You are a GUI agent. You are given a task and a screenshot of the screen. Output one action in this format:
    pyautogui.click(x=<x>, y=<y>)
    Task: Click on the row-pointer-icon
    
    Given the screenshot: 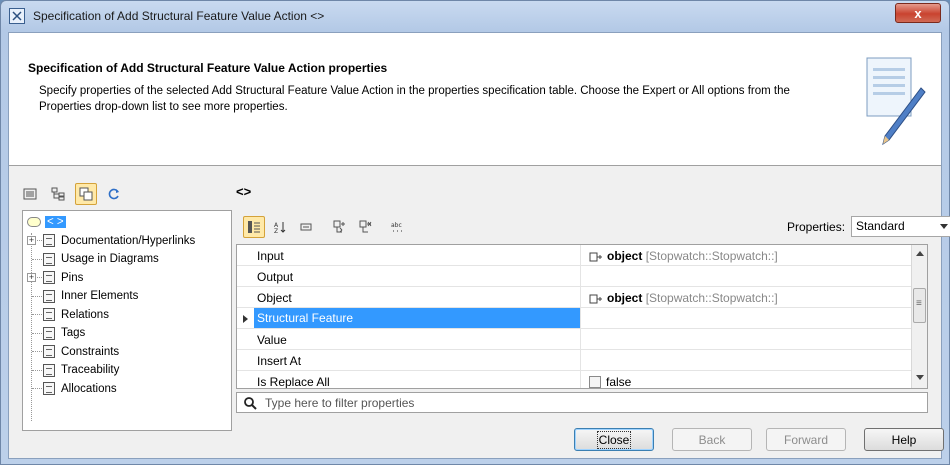 What is the action you would take?
    pyautogui.click(x=245, y=319)
    